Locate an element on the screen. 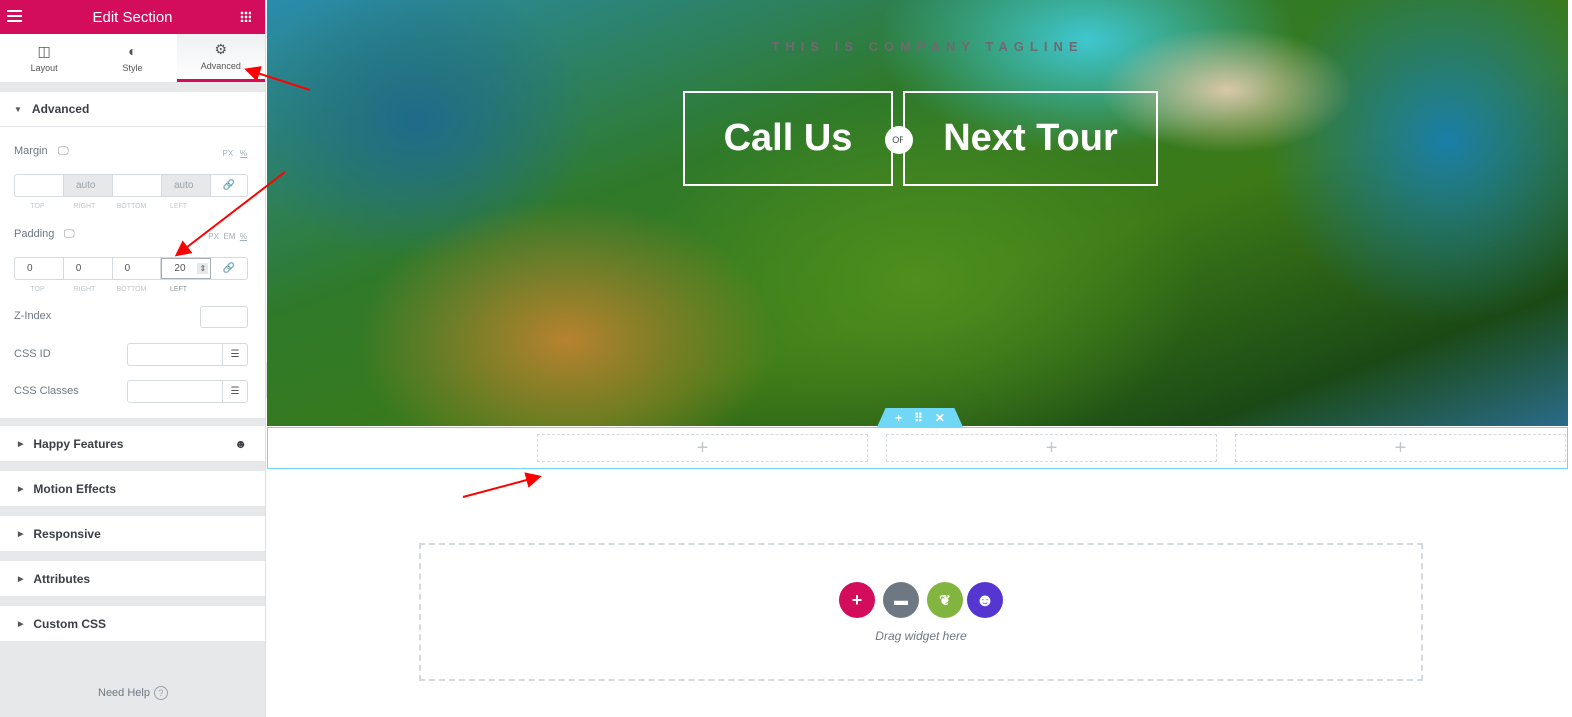  unit-em: EM is located at coordinates (229, 236).